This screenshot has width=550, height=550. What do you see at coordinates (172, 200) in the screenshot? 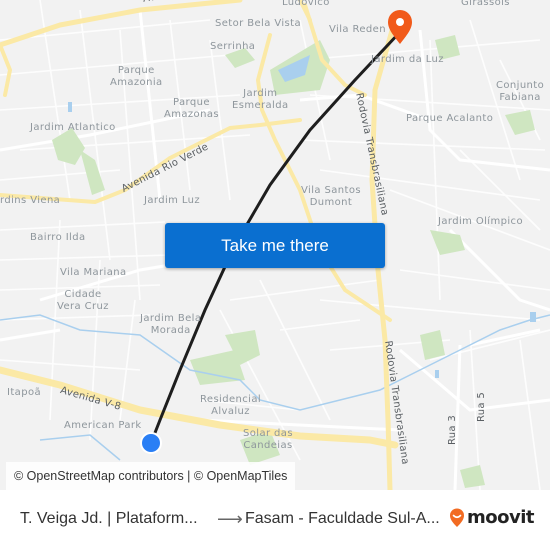
I see `label-jardim-luz: Jardim Luz` at bounding box center [172, 200].